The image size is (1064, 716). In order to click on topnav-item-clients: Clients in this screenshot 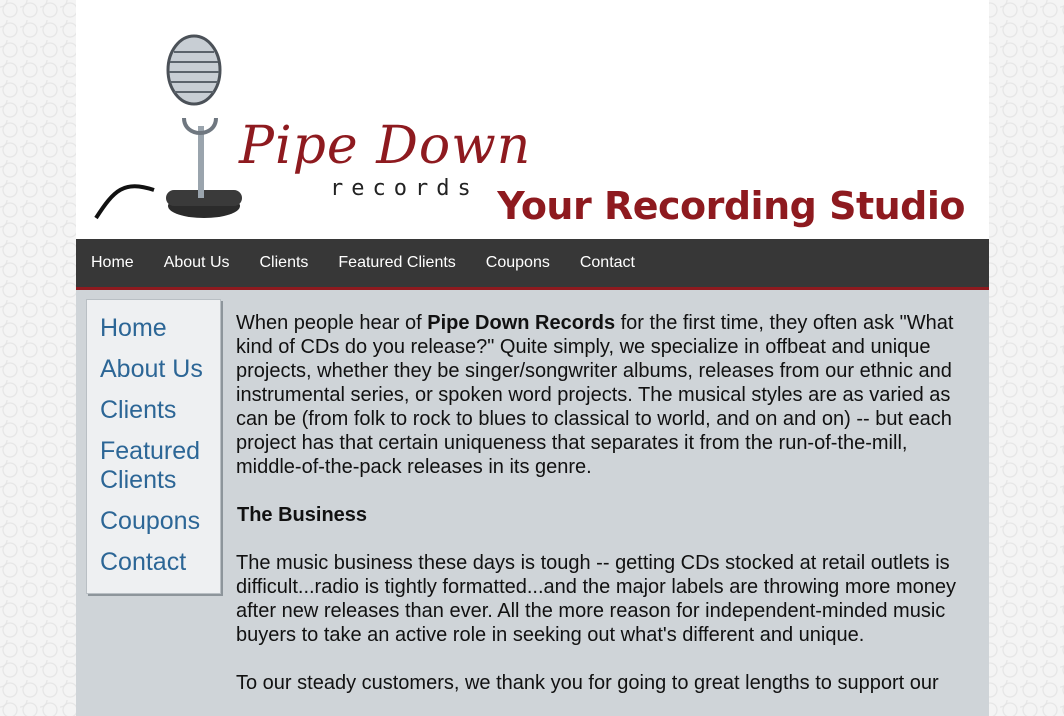, I will do `click(284, 263)`.